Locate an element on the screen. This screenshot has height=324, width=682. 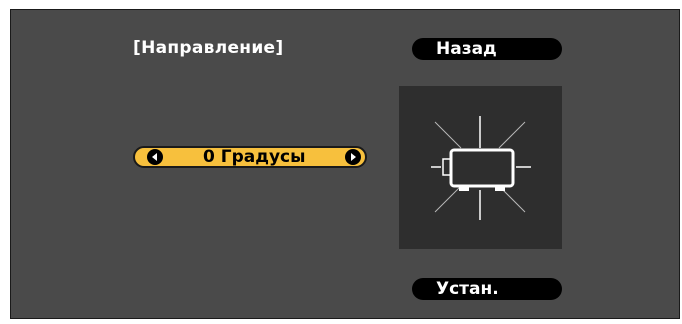
direction-selector: 0 Градусы is located at coordinates (250, 157).